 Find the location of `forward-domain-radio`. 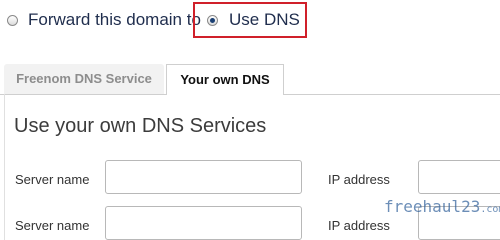

forward-domain-radio is located at coordinates (12, 20).